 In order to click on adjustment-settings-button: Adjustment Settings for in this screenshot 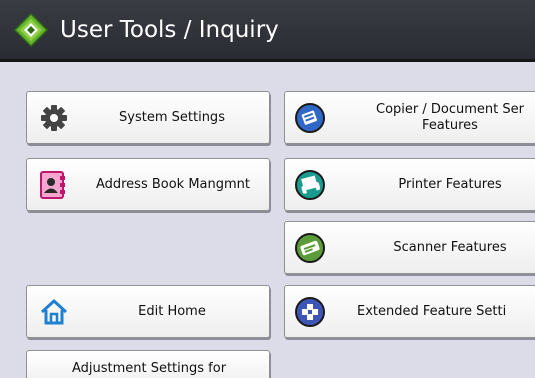, I will do `click(148, 364)`.